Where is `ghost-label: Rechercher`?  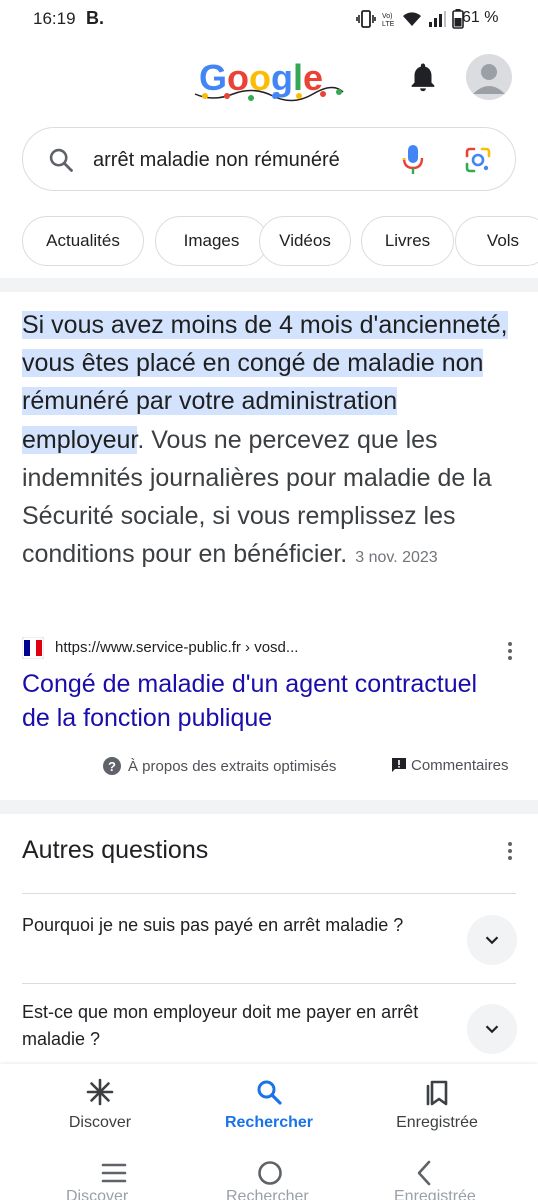 ghost-label: Rechercher is located at coordinates (267, 1194).